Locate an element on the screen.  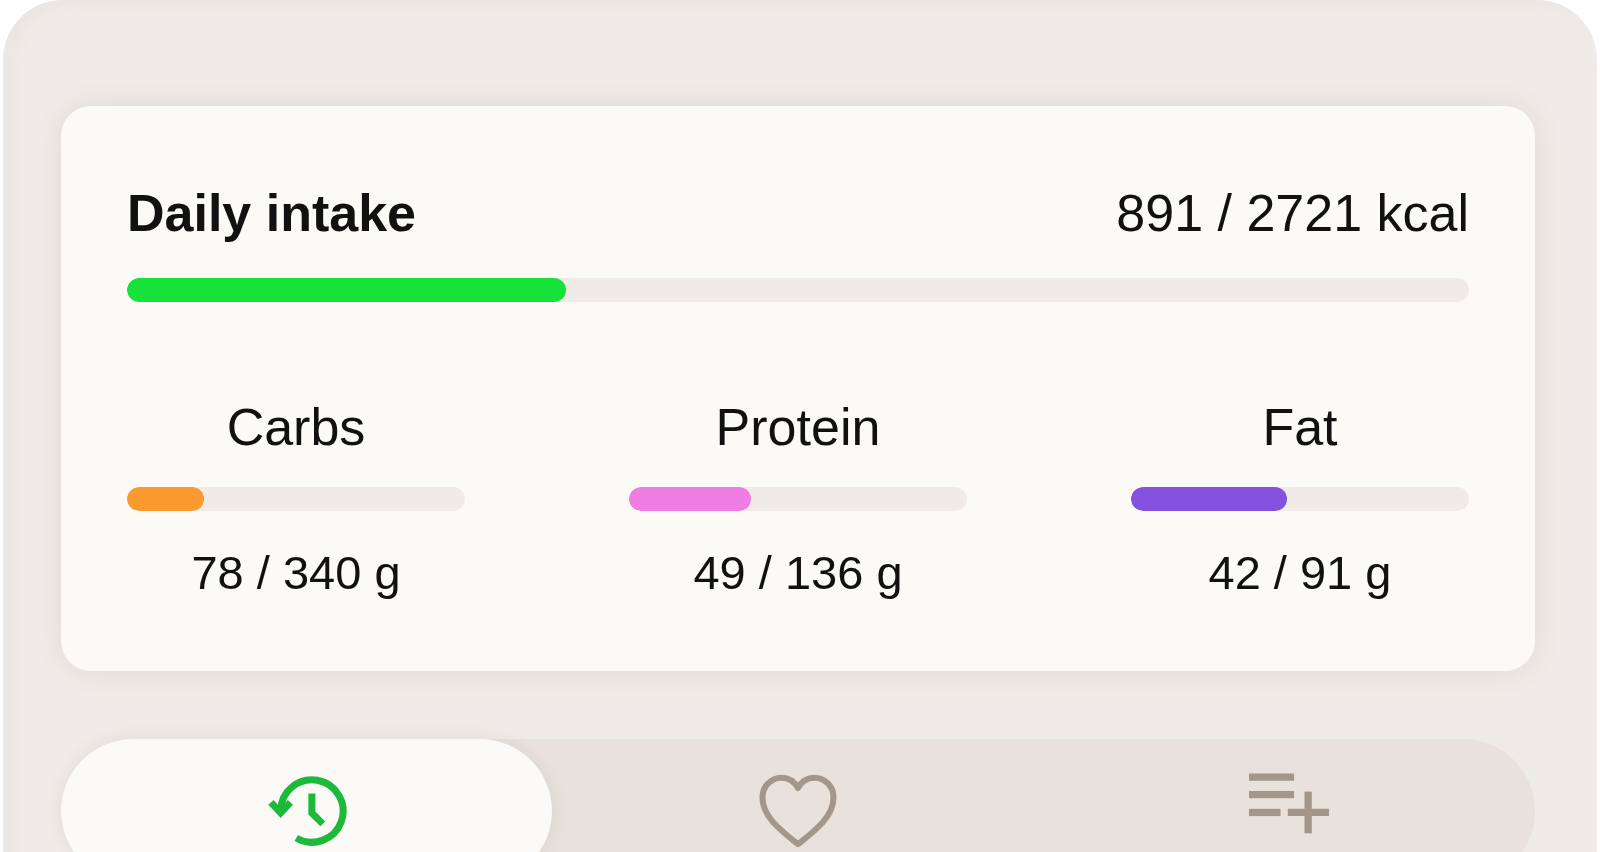
macro-reading: 49 / 136 g is located at coordinates (798, 573).